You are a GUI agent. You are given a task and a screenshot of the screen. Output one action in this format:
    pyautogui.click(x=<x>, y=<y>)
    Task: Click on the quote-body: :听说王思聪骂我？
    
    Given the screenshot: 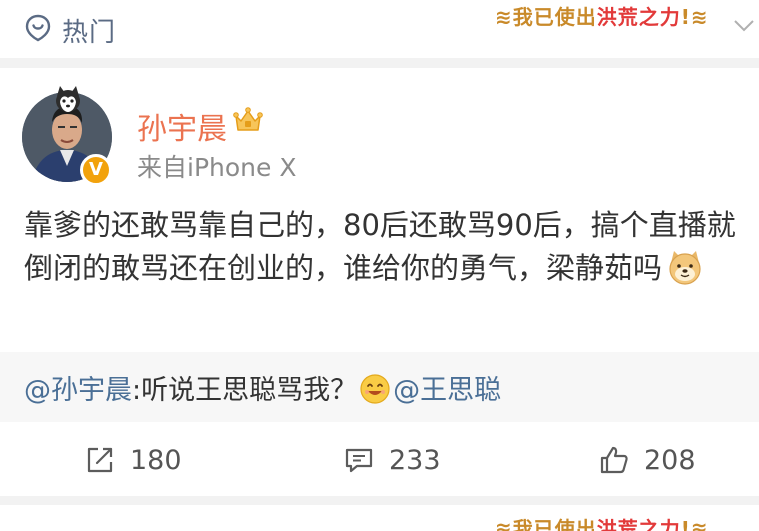 What is the action you would take?
    pyautogui.click(x=245, y=390)
    